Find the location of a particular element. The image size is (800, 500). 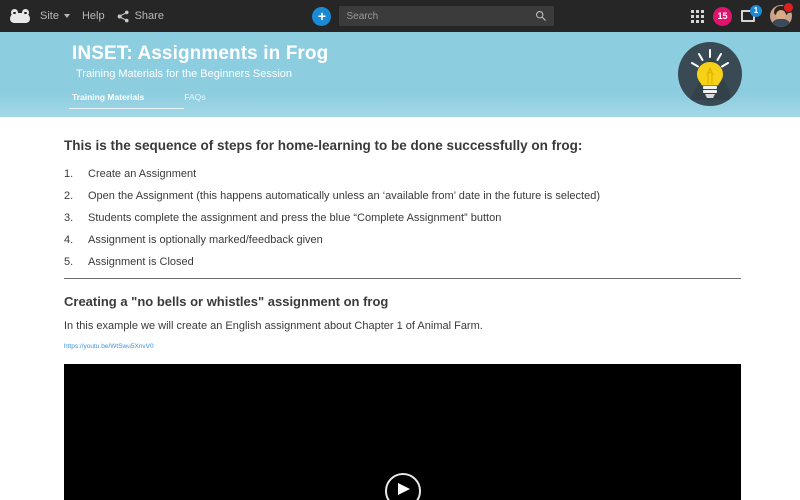

lightbulb-icon is located at coordinates (710, 74).